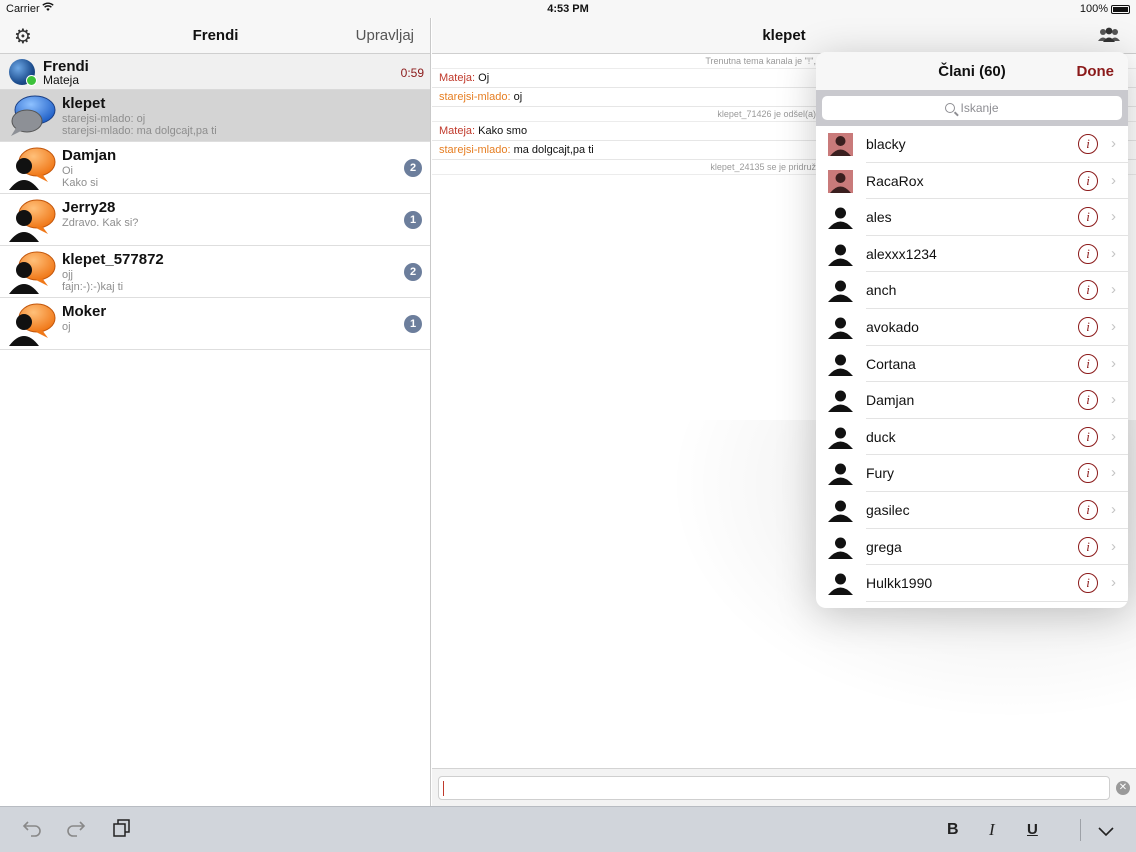  What do you see at coordinates (890, 400) in the screenshot?
I see `member-name: Damjan` at bounding box center [890, 400].